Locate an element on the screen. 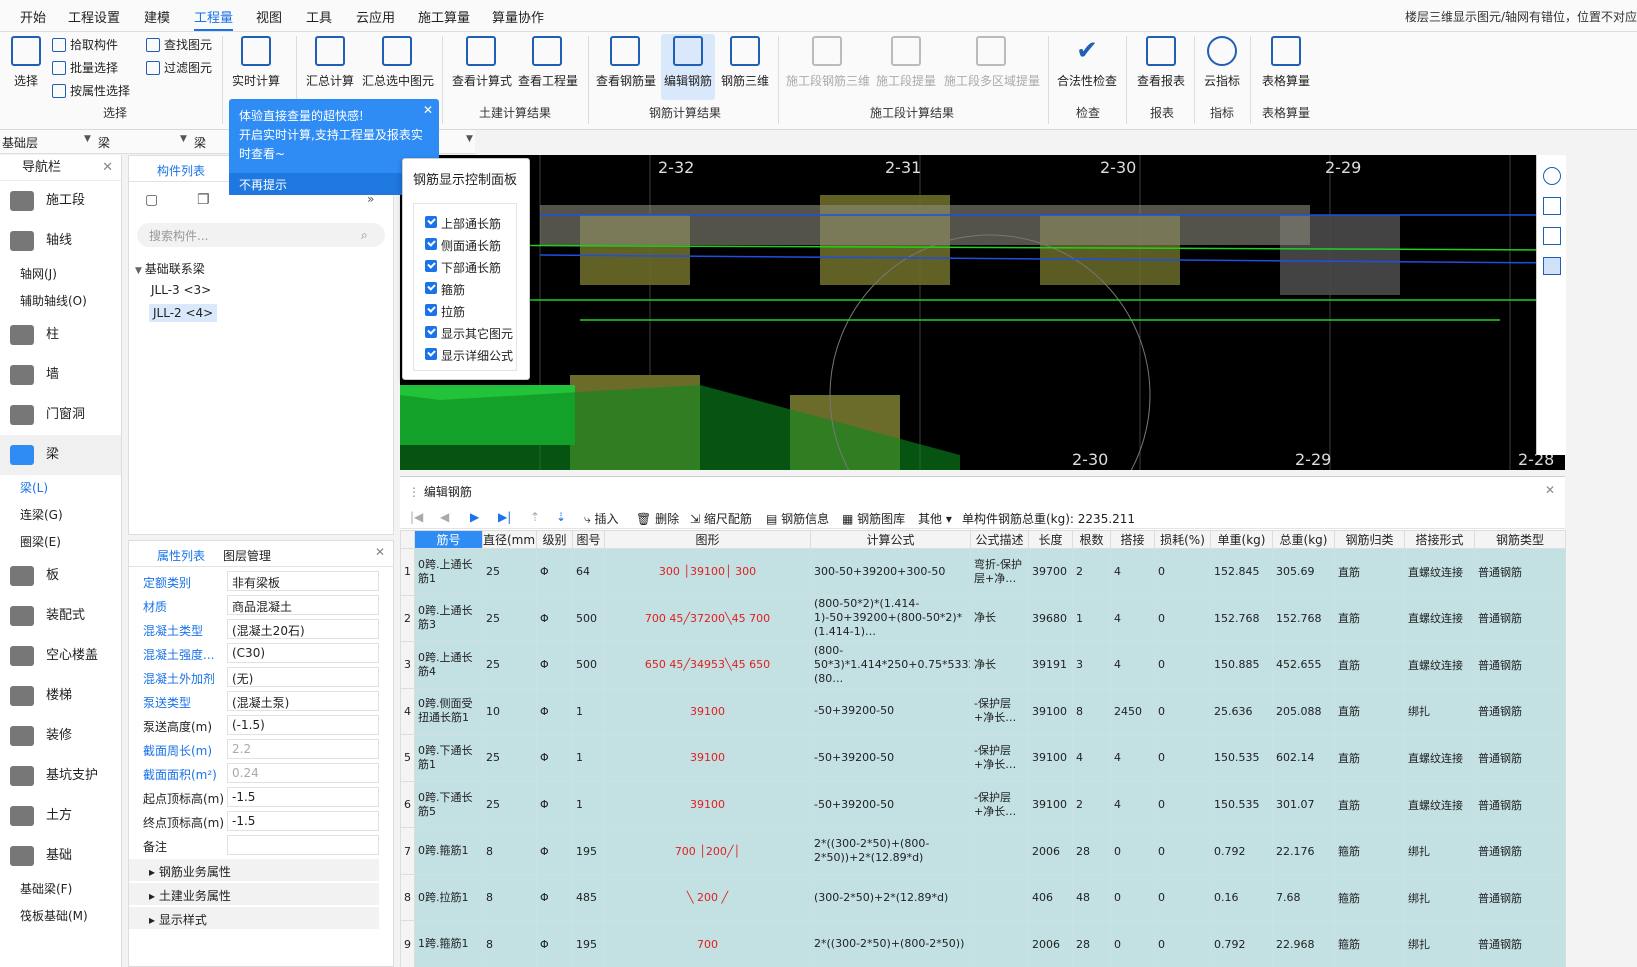 The image size is (1637, 967). rebar-library-button: ▦ 钢筋图库 is located at coordinates (873, 518).